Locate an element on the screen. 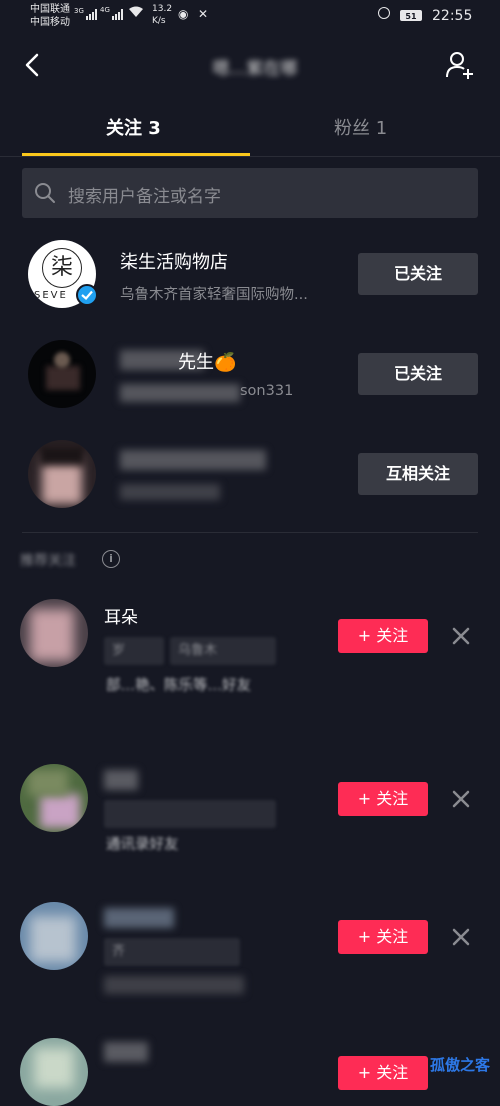 The image size is (500, 1106). user-name: 先生🍊 is located at coordinates (207, 361).